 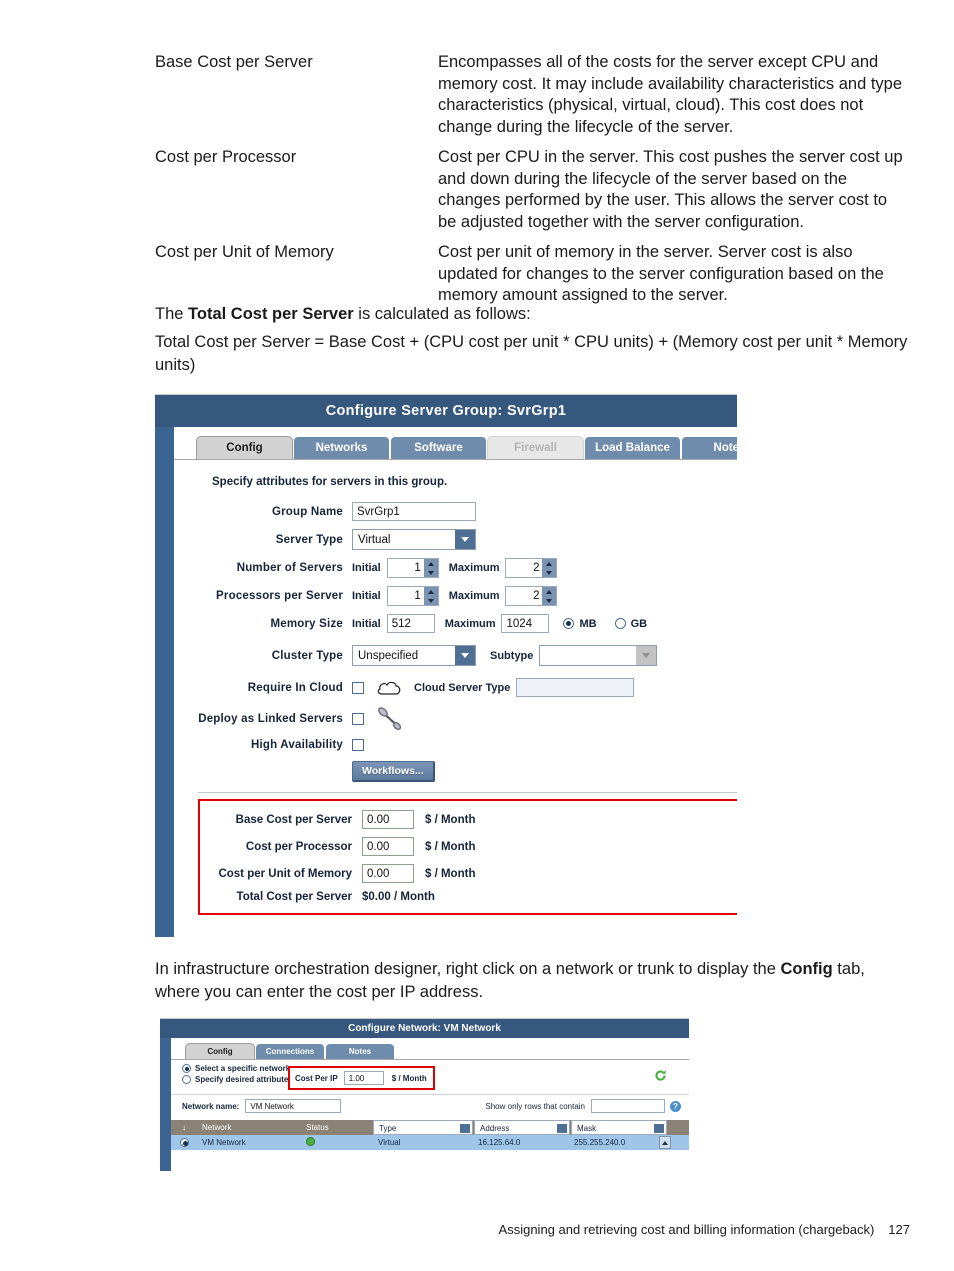 I want to click on processor-cost-unit: $ / Month, so click(x=450, y=846).